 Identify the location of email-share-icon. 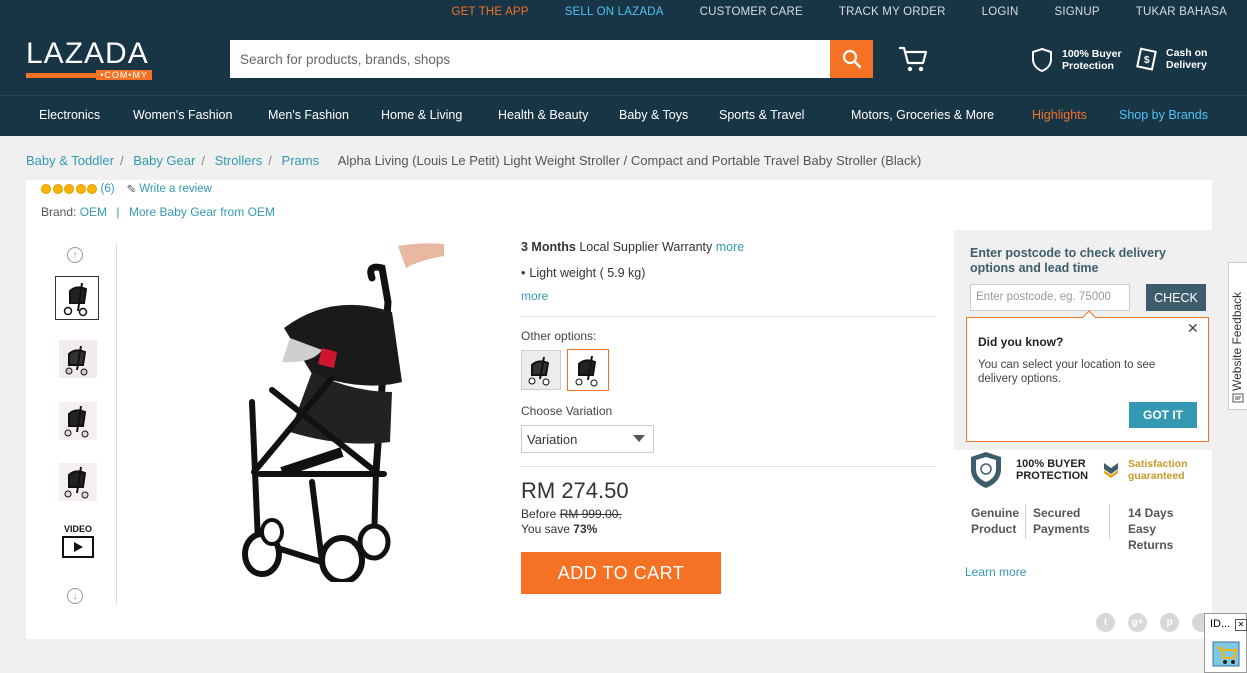
(1198, 622).